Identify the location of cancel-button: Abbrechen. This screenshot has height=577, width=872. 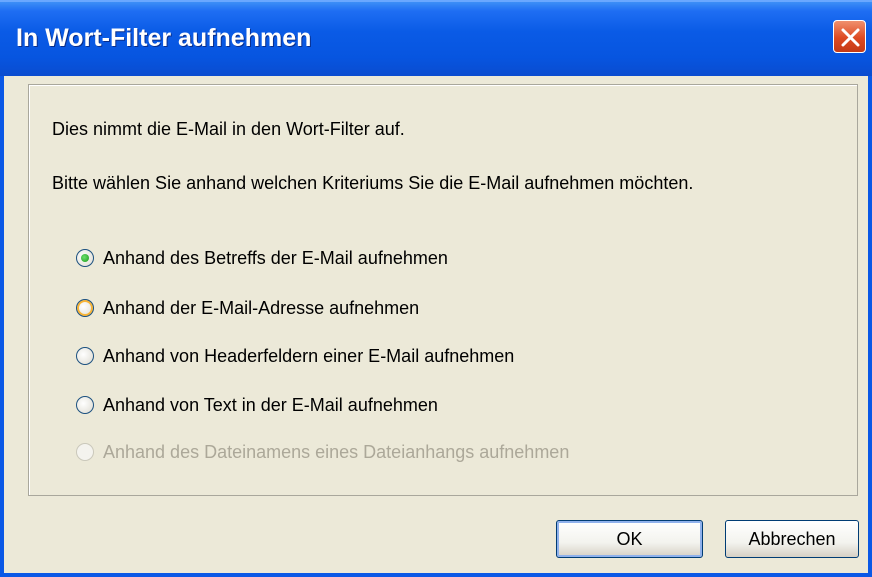
(792, 539).